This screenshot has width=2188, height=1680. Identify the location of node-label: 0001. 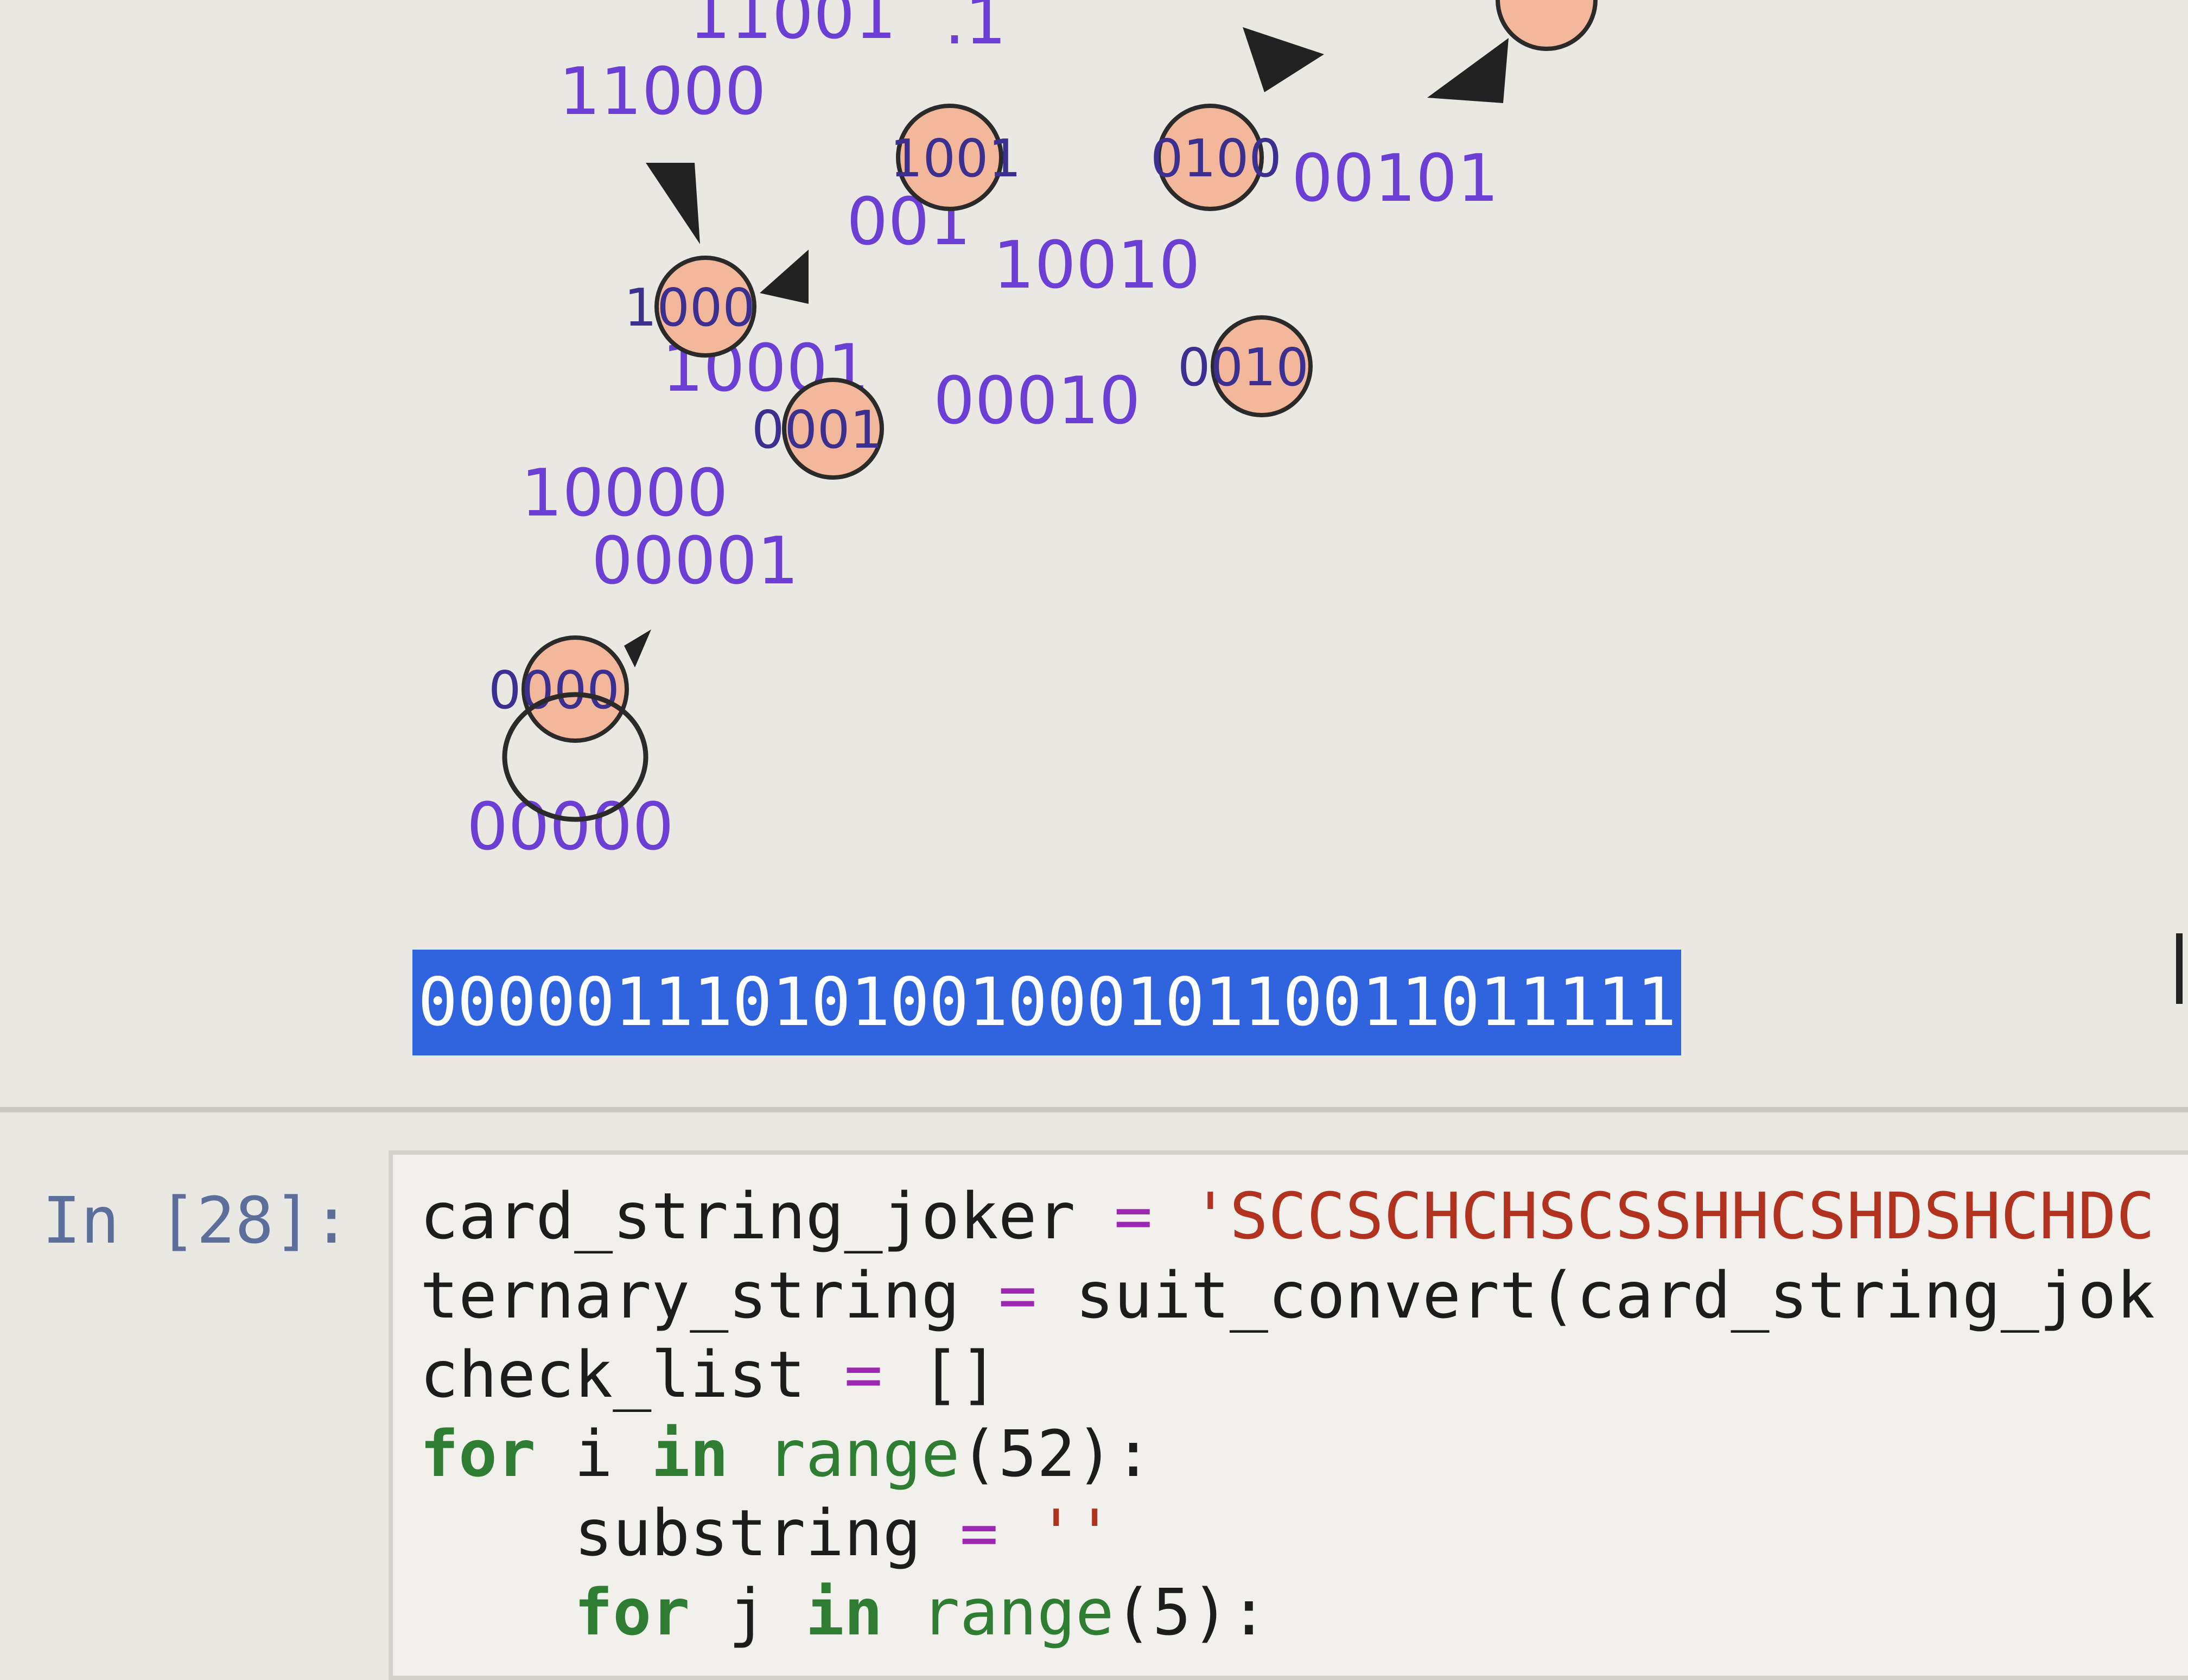
(817, 430).